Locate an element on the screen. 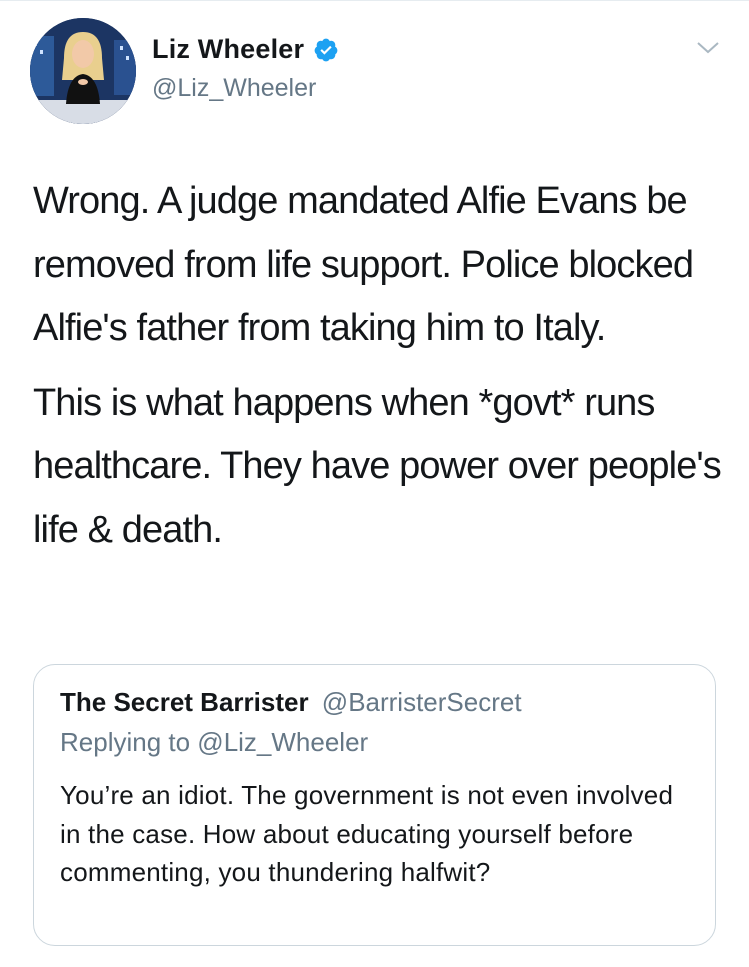 The height and width of the screenshot is (967, 749). quote-author-handle: @BarristerSecret is located at coordinates (421, 702).